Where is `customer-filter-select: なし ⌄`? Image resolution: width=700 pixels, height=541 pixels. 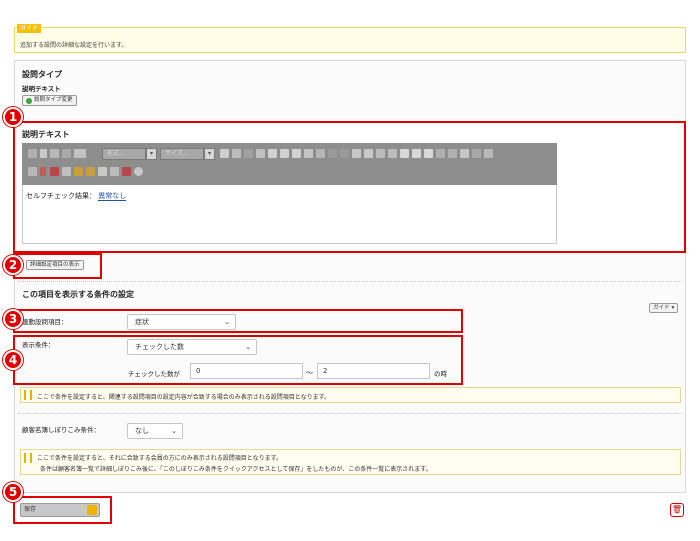 customer-filter-select: なし ⌄ is located at coordinates (155, 431).